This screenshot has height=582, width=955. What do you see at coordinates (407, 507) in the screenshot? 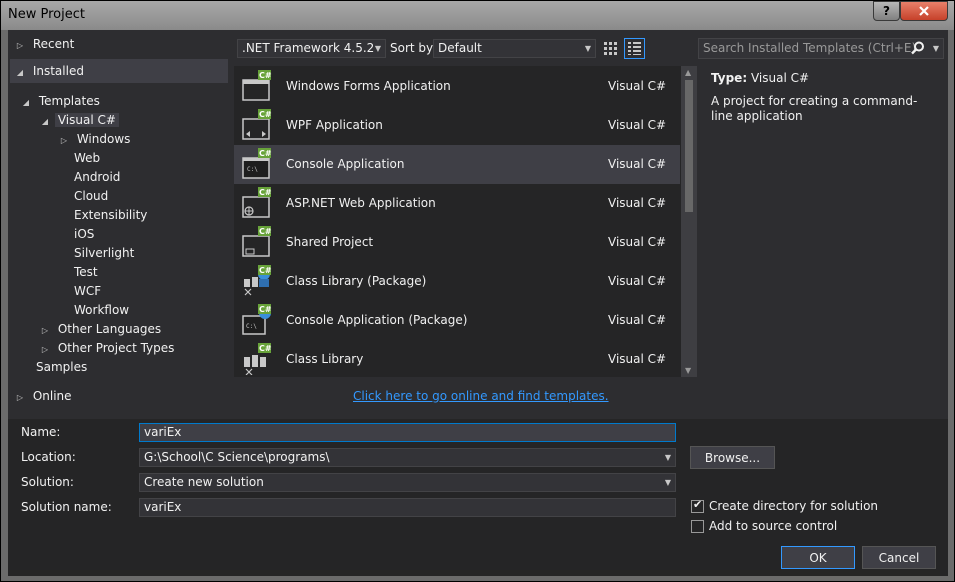
I see `solution-name-input: variEx` at bounding box center [407, 507].